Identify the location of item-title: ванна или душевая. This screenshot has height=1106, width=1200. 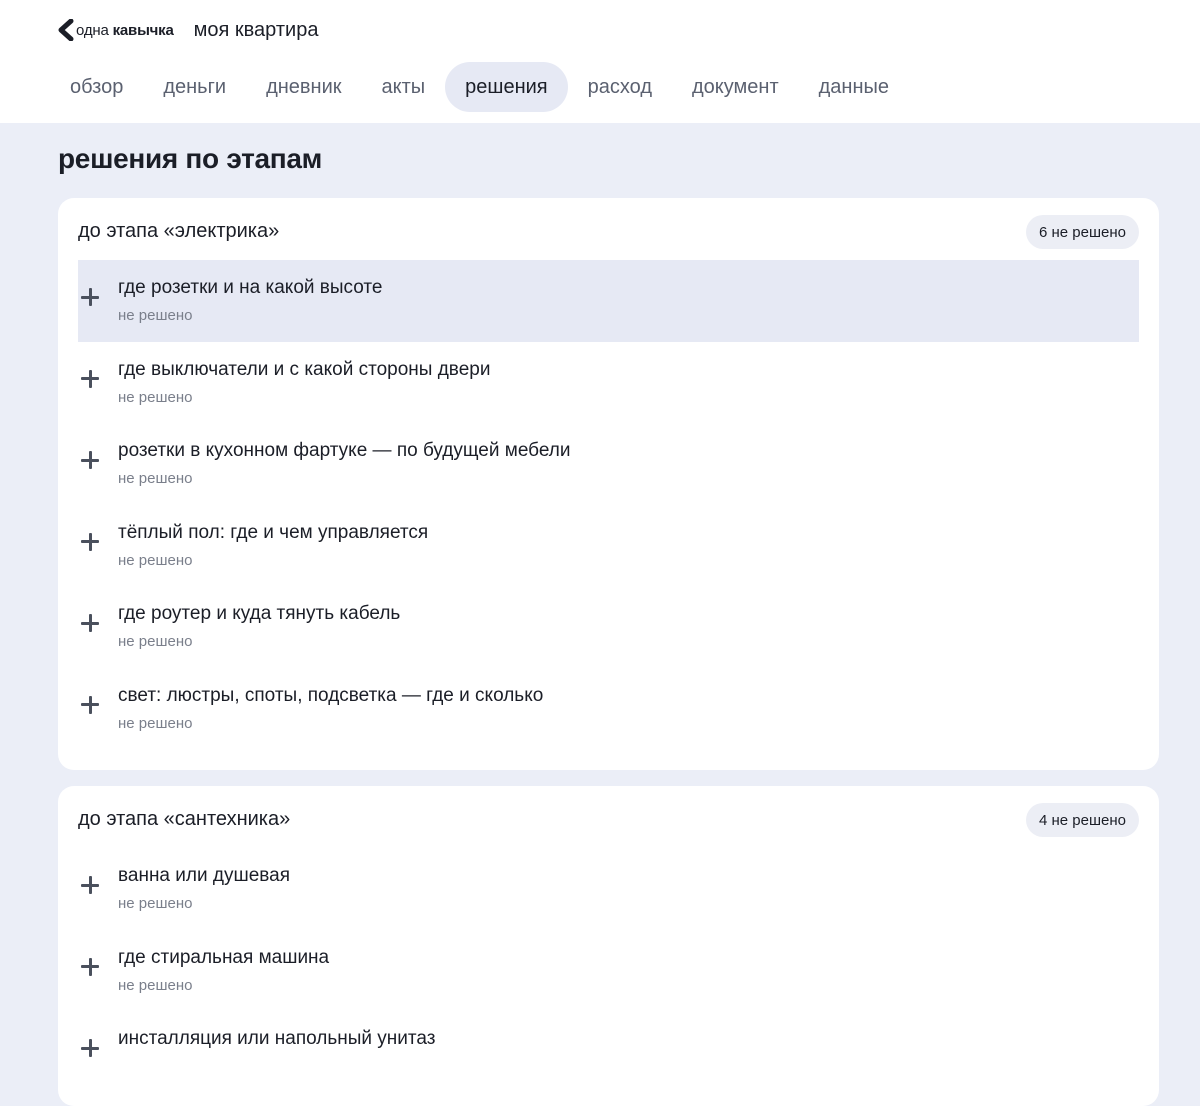
(204, 875).